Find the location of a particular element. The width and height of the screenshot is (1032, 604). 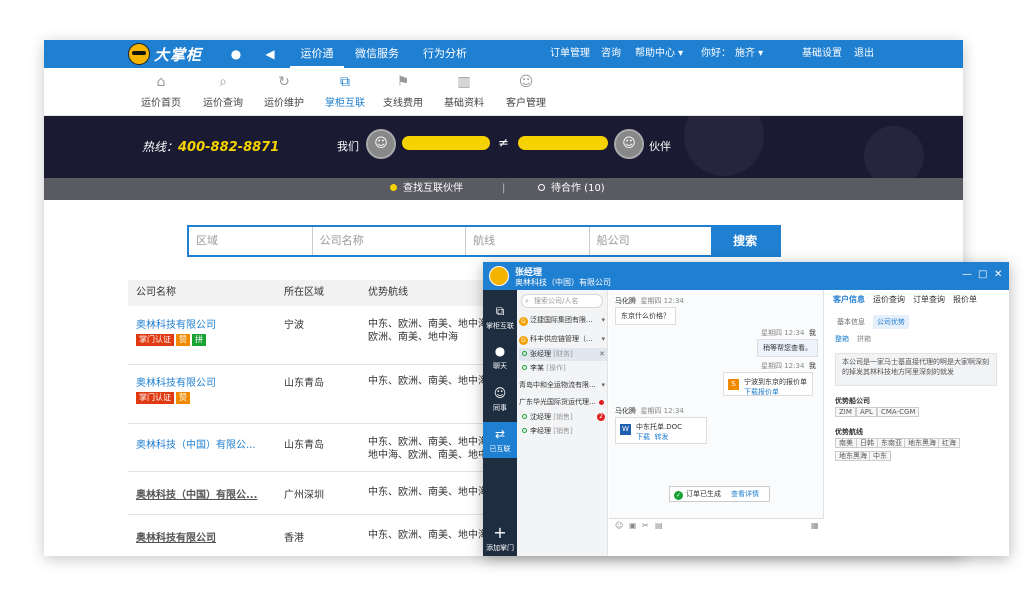

company-name-input: 公司名称 is located at coordinates (390, 241).